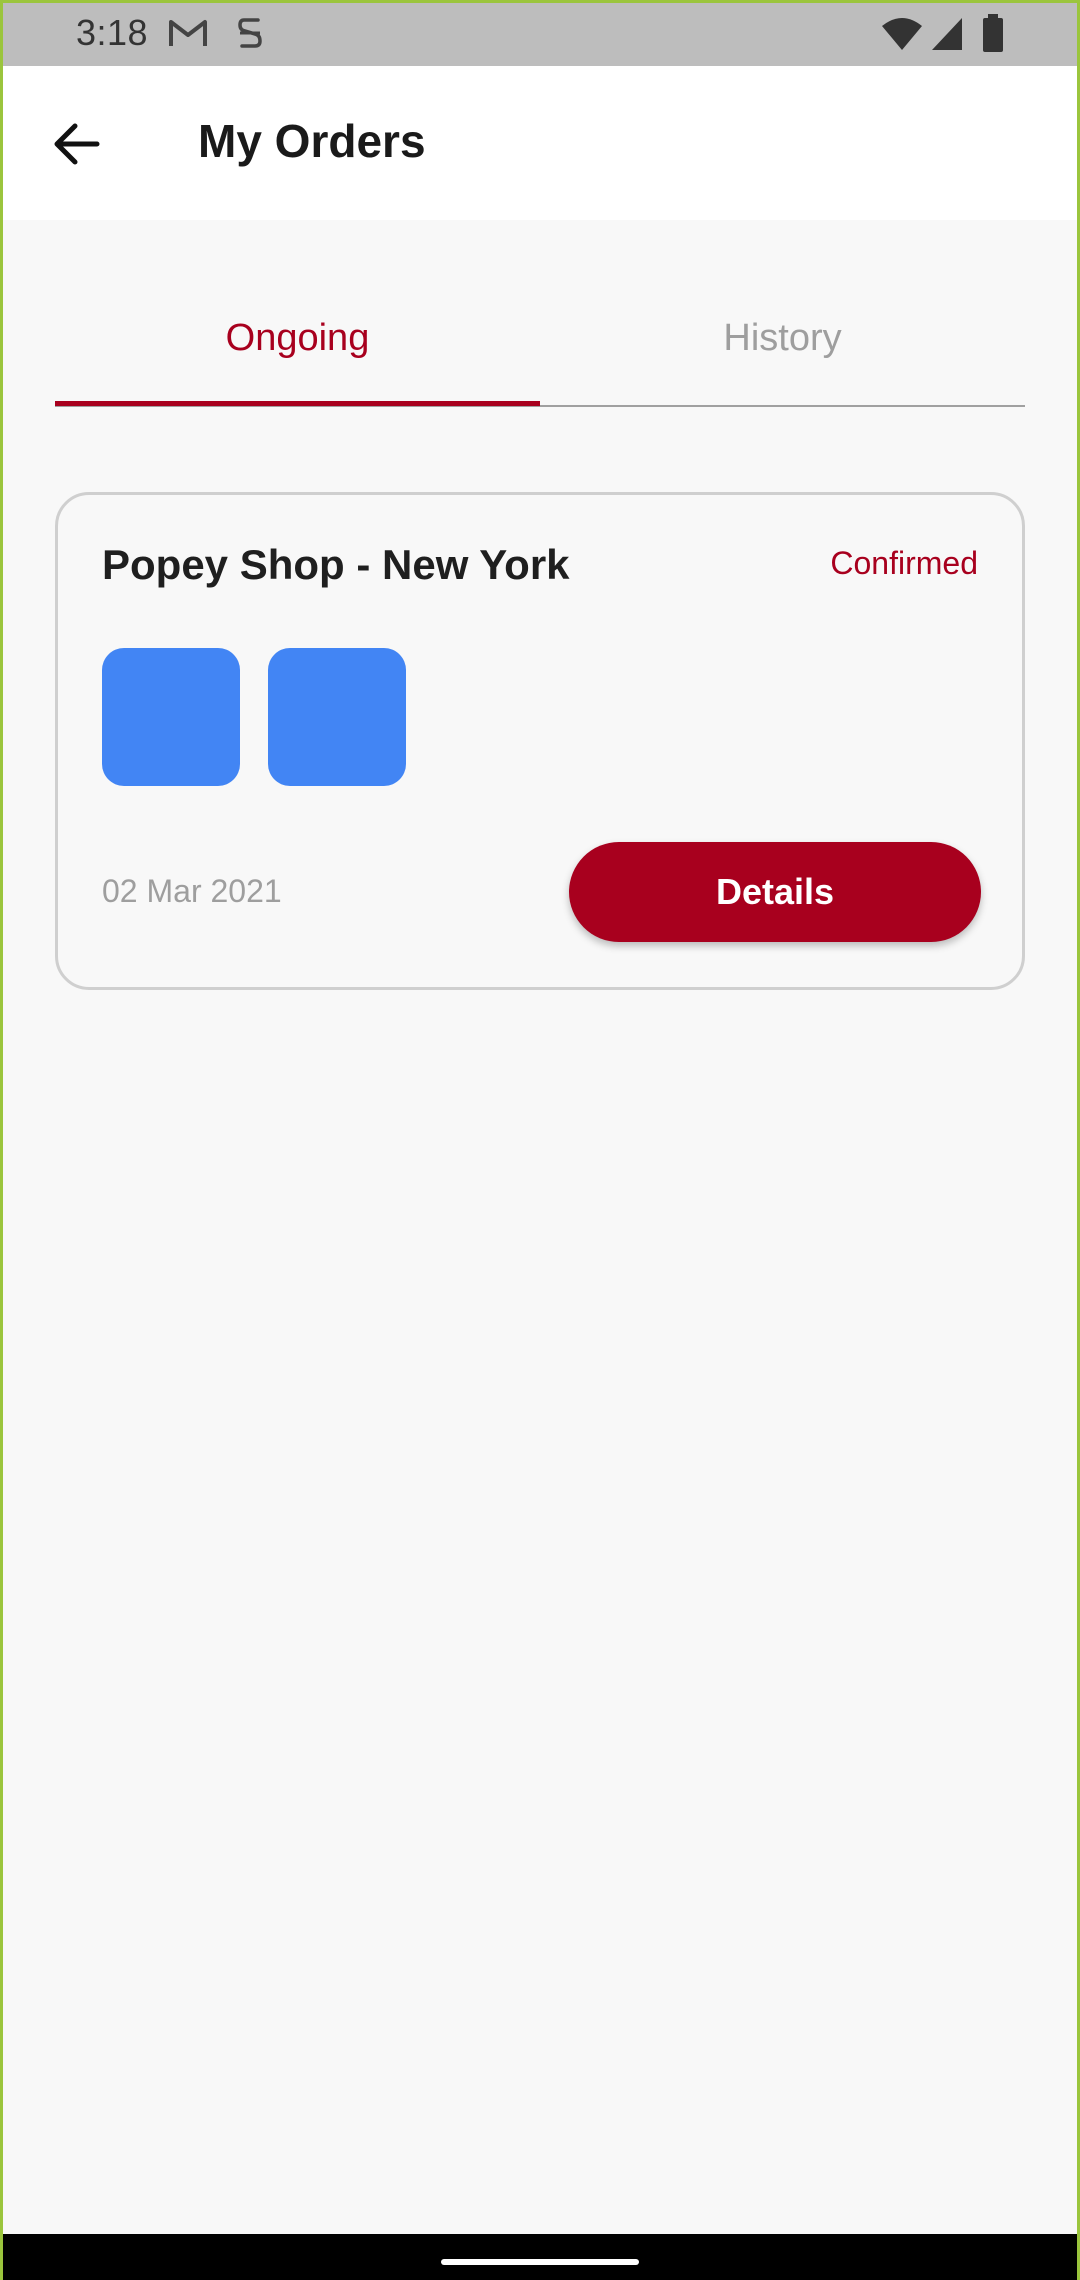 This screenshot has height=2280, width=1080. Describe the element at coordinates (782, 353) in the screenshot. I see `tab-history: History` at that location.